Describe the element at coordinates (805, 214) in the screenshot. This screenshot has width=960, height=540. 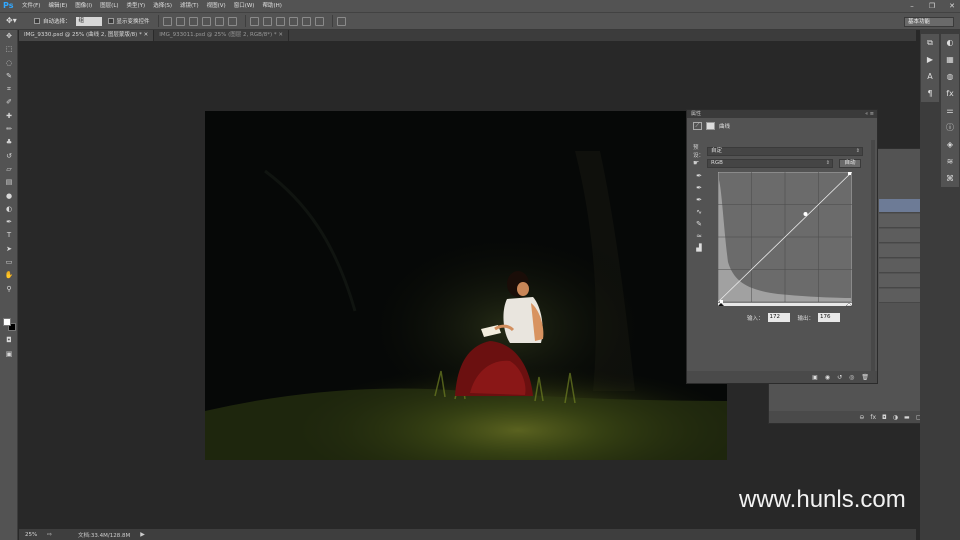
I see `curve-point-selected` at that location.